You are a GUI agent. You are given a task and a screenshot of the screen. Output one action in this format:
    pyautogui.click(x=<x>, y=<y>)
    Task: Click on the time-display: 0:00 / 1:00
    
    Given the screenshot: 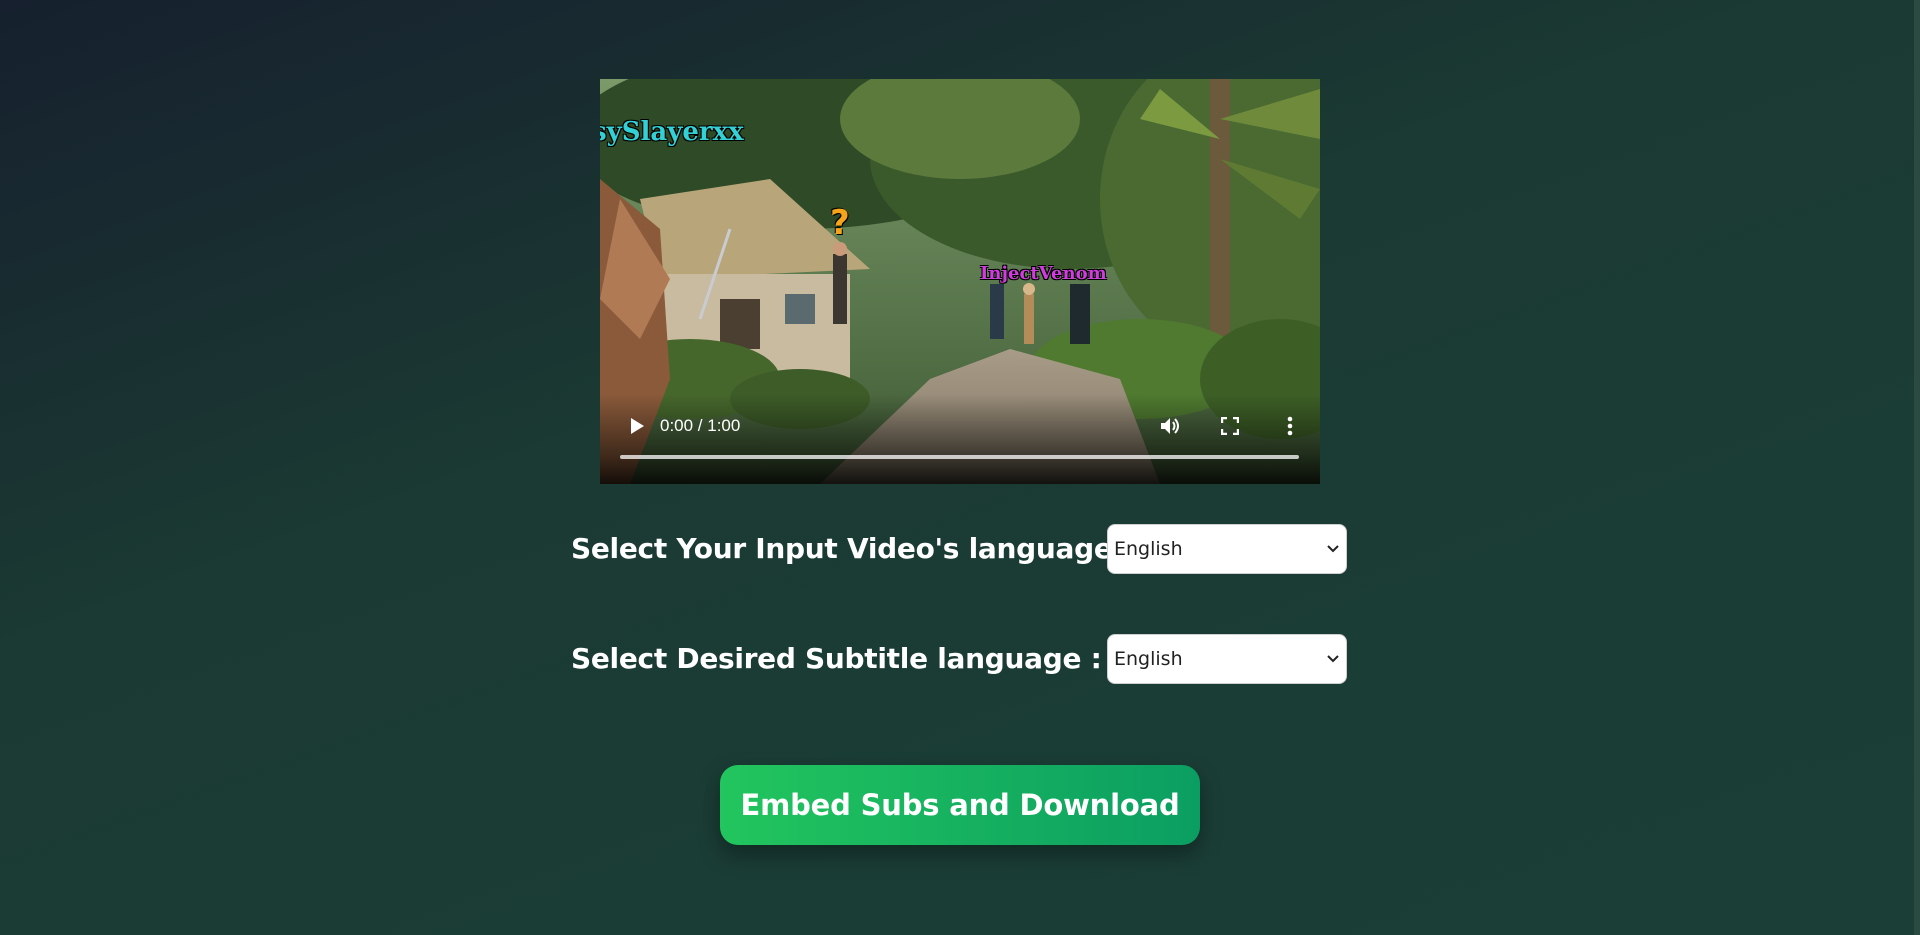 What is the action you would take?
    pyautogui.click(x=700, y=425)
    